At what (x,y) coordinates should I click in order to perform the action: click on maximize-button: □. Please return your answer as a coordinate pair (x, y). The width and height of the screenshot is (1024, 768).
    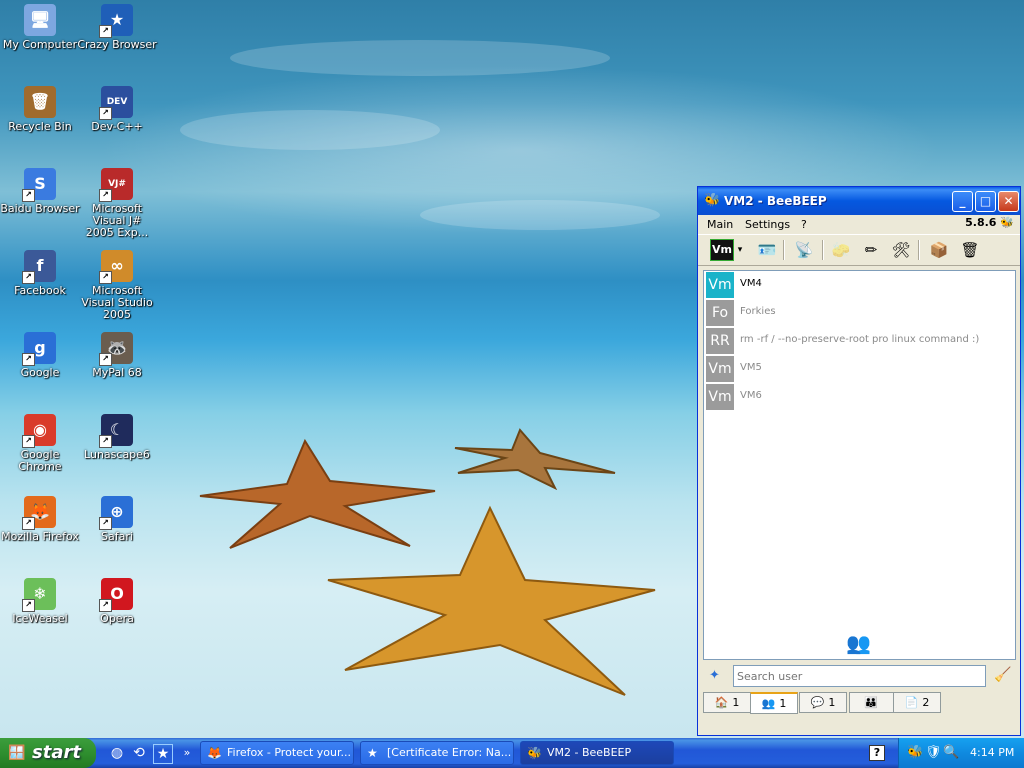
    Looking at the image, I should click on (985, 201).